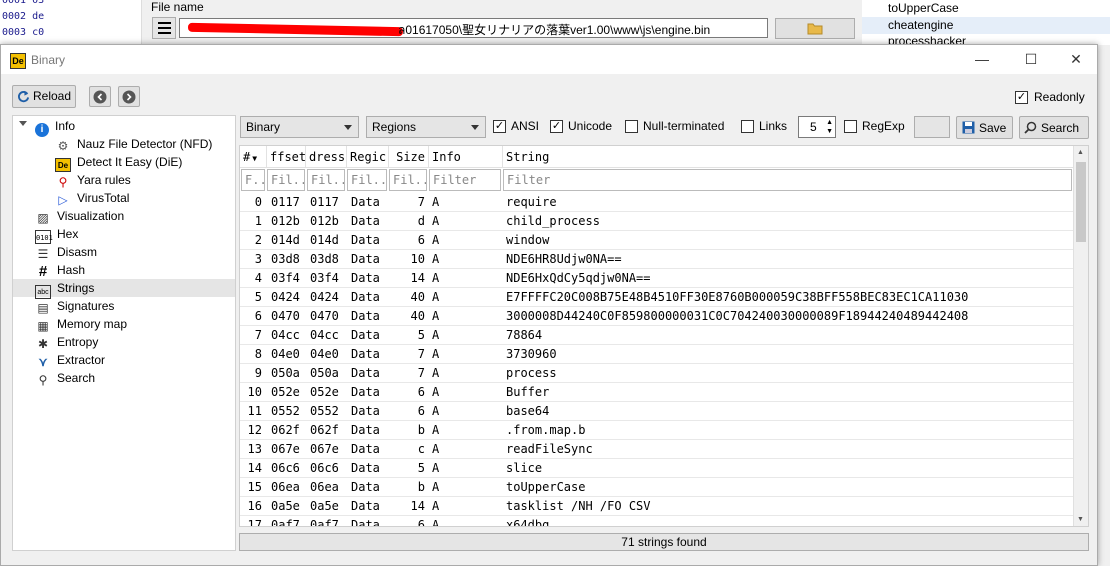 This screenshot has width=1110, height=566. What do you see at coordinates (657, 392) in the screenshot?
I see `table-row: 10 052e 052e Data 6 A Buffer` at bounding box center [657, 392].